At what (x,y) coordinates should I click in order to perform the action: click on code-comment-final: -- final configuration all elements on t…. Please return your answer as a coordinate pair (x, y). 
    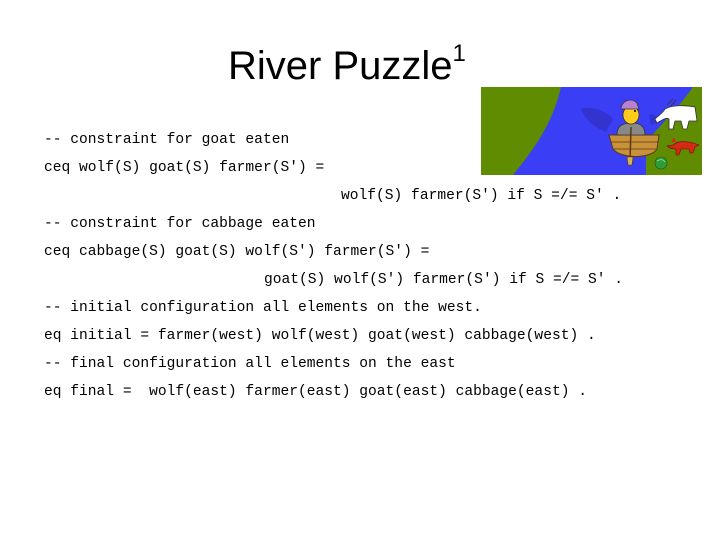
    Looking at the image, I should click on (250, 364).